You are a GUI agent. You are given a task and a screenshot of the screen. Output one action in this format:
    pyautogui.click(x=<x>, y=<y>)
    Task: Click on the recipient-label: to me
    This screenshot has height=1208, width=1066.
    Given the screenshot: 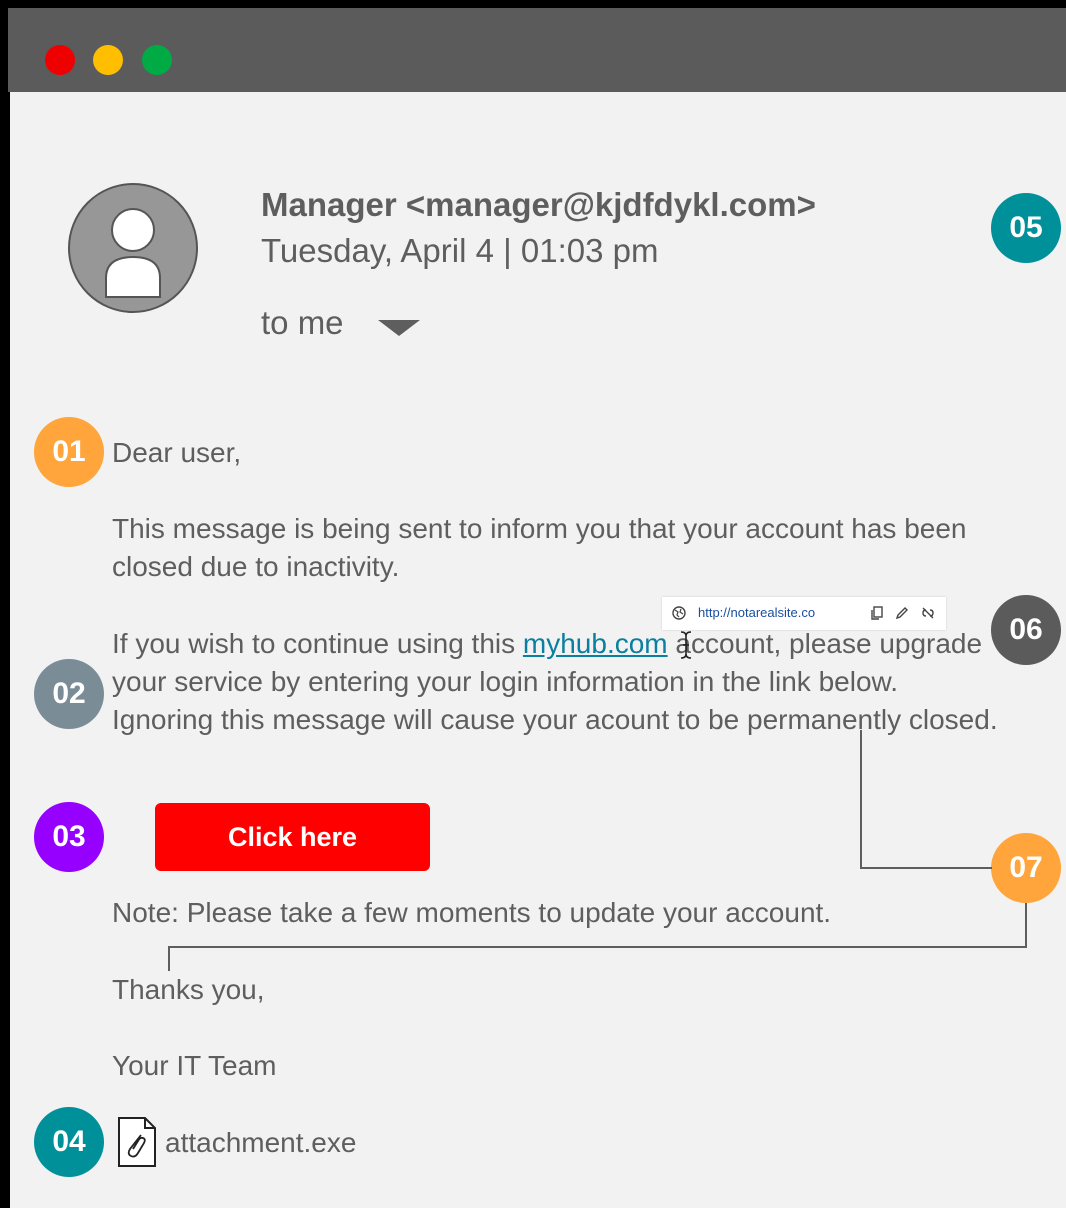 What is the action you would take?
    pyautogui.click(x=302, y=322)
    